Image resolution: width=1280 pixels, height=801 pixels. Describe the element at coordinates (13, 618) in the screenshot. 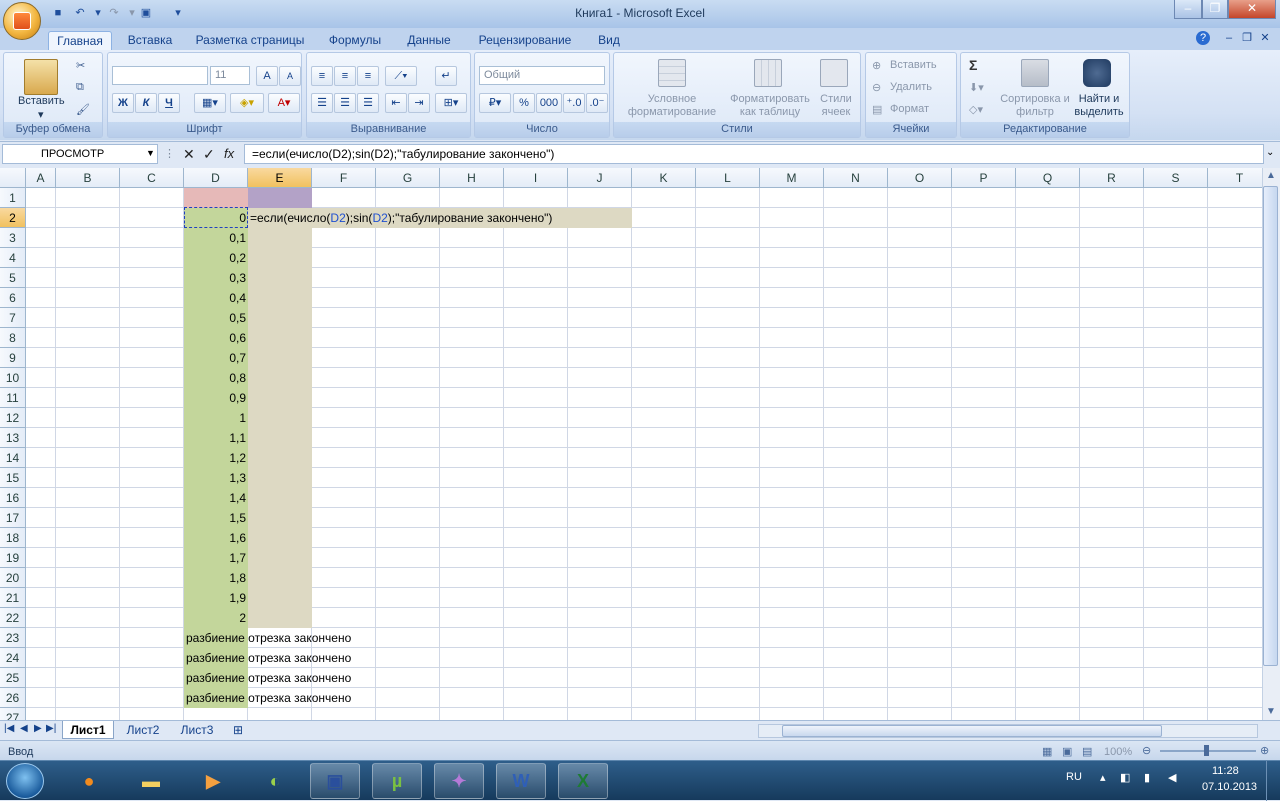

I see `row-header-22: 22` at that location.